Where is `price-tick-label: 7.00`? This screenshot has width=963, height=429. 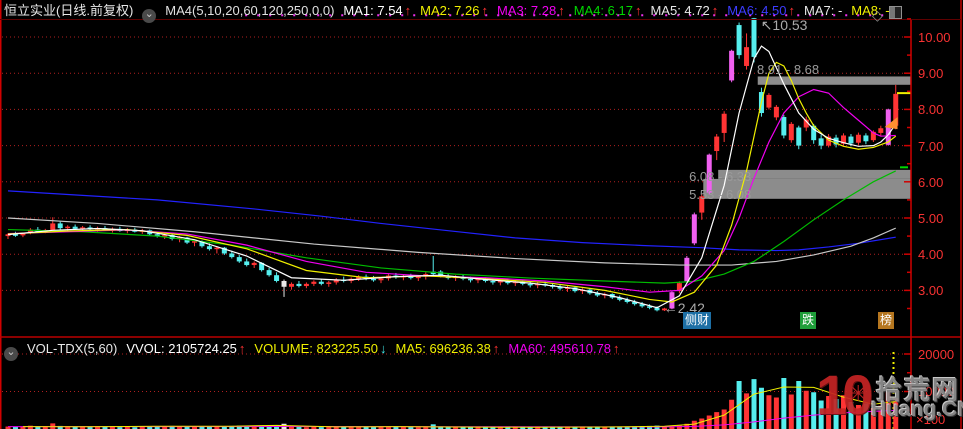
price-tick-label: 7.00 is located at coordinates (931, 146).